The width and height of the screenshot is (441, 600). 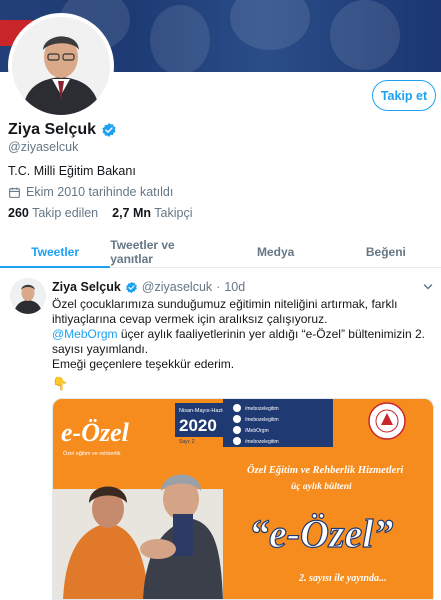 What do you see at coordinates (72, 171) in the screenshot?
I see `profile-bio: T.C. Milli Eğitim Bakanı` at bounding box center [72, 171].